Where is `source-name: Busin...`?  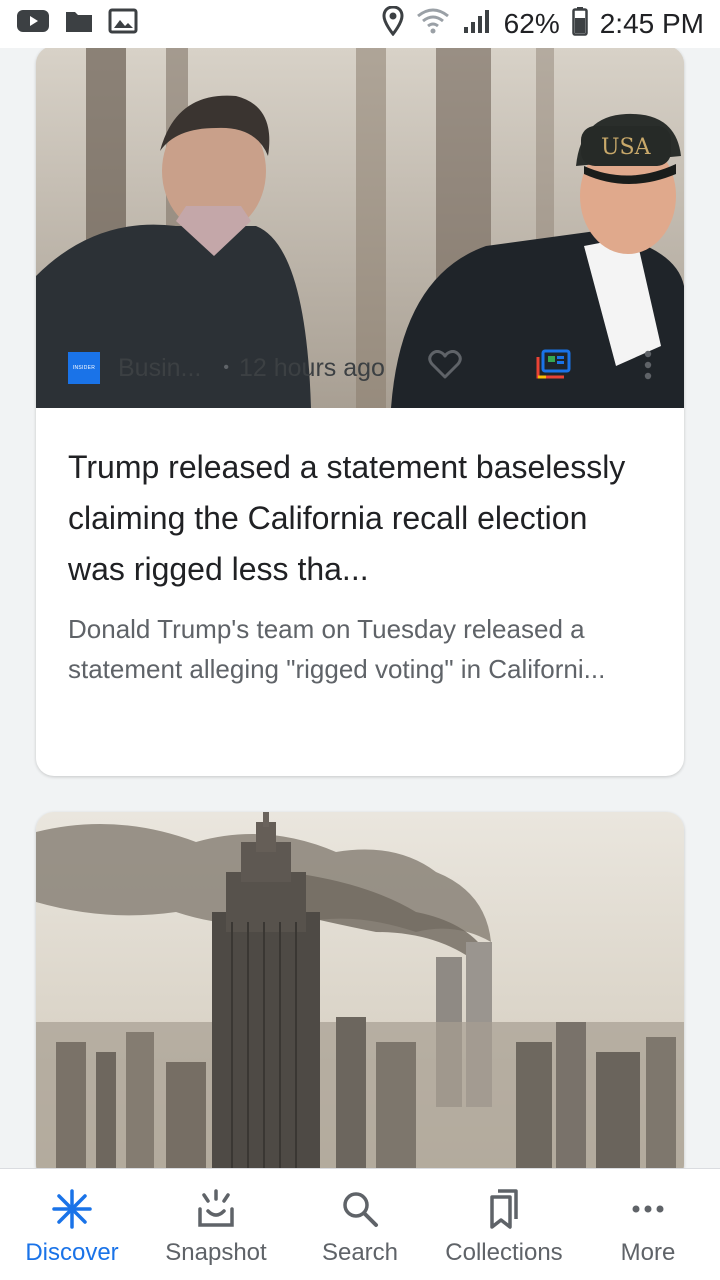 source-name: Busin... is located at coordinates (159, 368).